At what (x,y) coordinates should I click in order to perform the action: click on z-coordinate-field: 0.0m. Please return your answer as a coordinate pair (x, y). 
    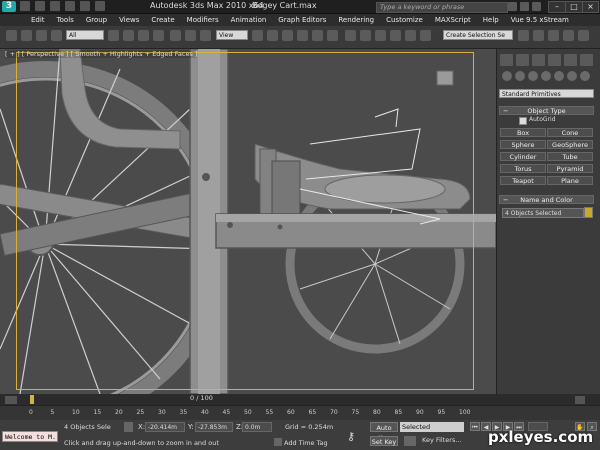
    Looking at the image, I should click on (257, 427).